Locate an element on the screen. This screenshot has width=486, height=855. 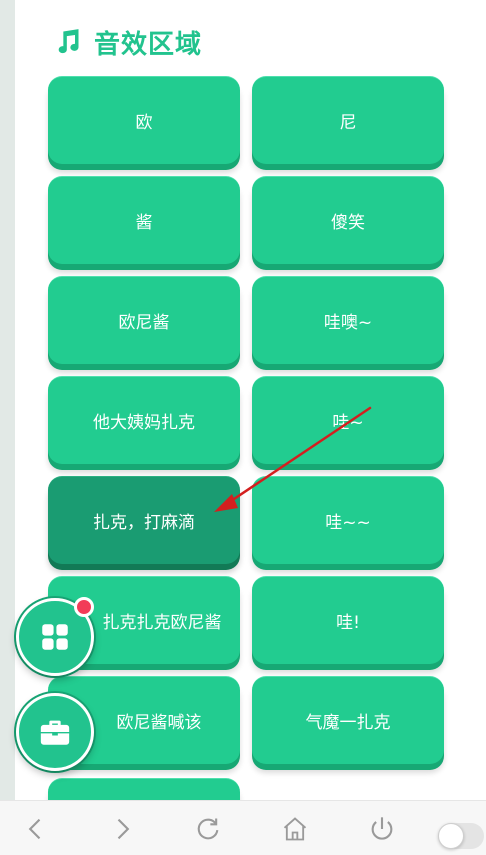
sound-button-wa-exclaim: 哇! is located at coordinates (348, 620).